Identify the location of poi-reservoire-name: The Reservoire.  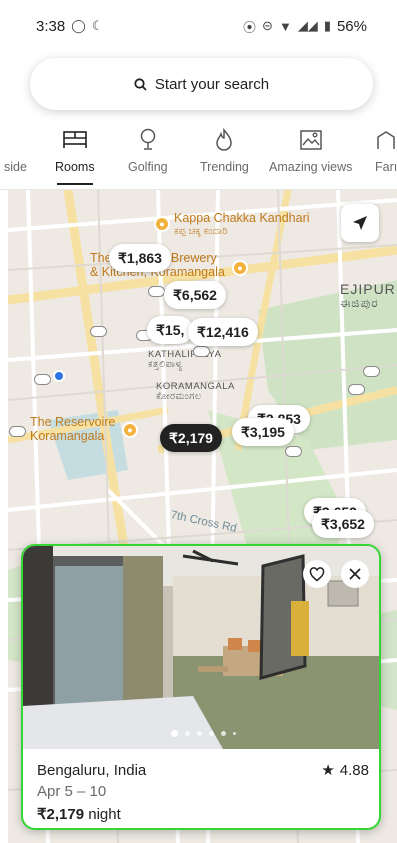
(73, 422).